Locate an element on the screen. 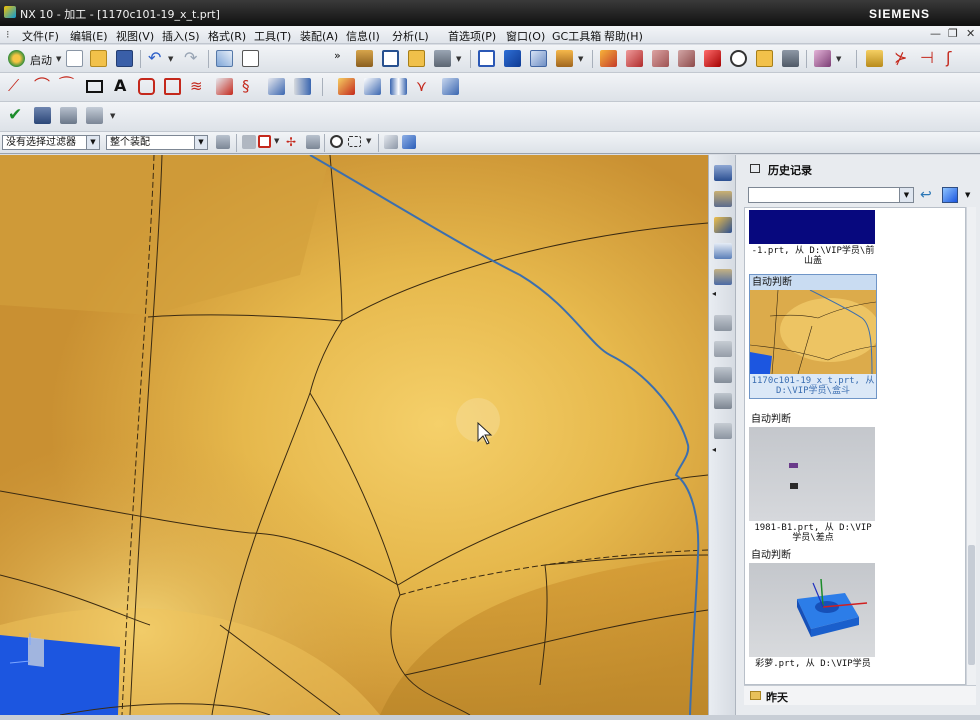 Image resolution: width=980 pixels, height=720 pixels. post-icon is located at coordinates (94, 115).